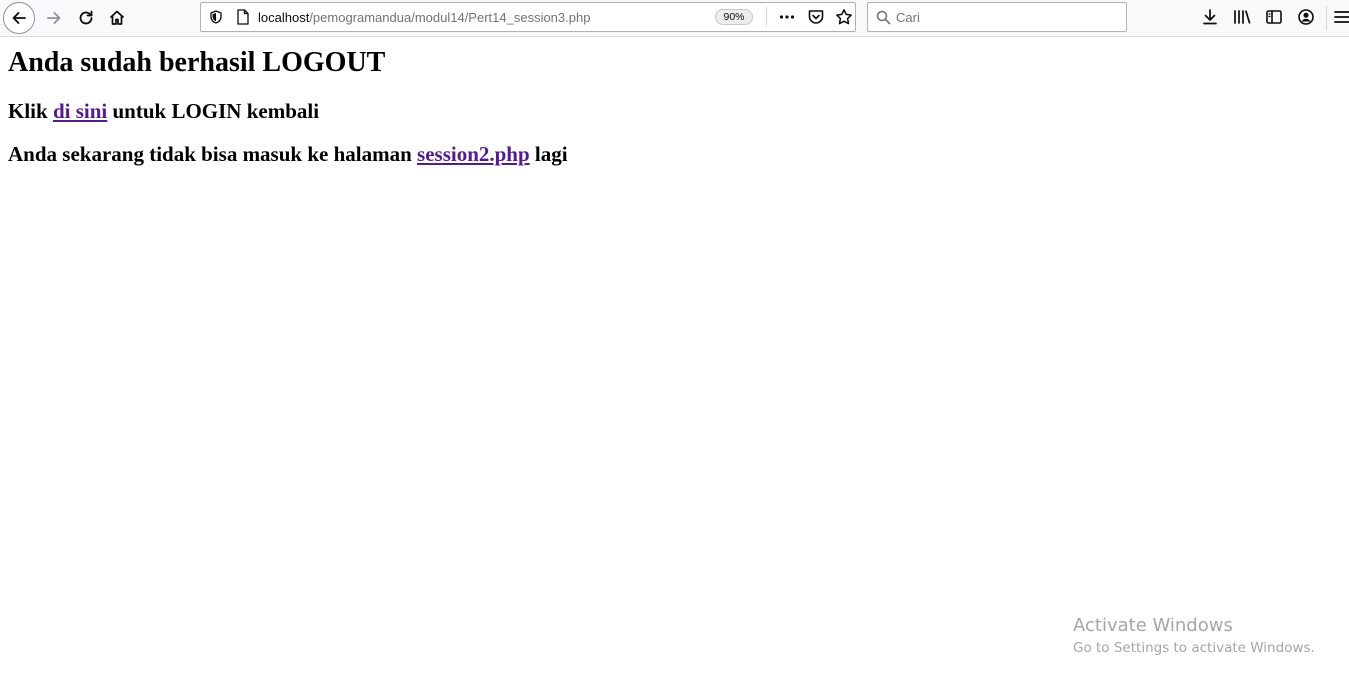 The width and height of the screenshot is (1349, 677). Describe the element at coordinates (213, 111) in the screenshot. I see `login-line-suffix: untuk LOGIN kembali` at that location.